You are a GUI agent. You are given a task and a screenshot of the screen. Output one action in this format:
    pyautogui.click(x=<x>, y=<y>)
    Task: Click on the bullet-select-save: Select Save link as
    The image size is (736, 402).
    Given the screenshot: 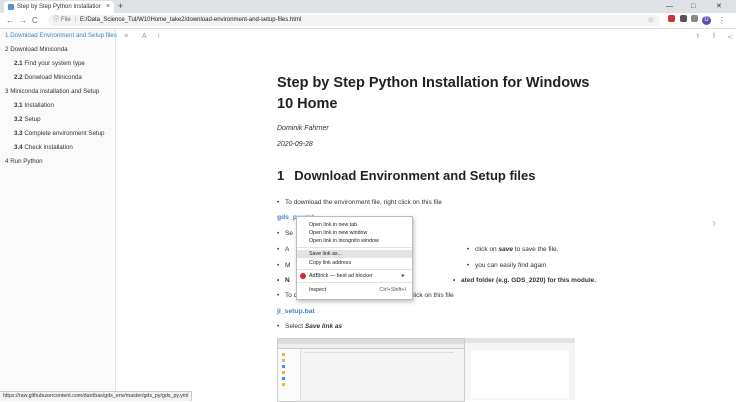 What is the action you would take?
    pyautogui.click(x=309, y=326)
    